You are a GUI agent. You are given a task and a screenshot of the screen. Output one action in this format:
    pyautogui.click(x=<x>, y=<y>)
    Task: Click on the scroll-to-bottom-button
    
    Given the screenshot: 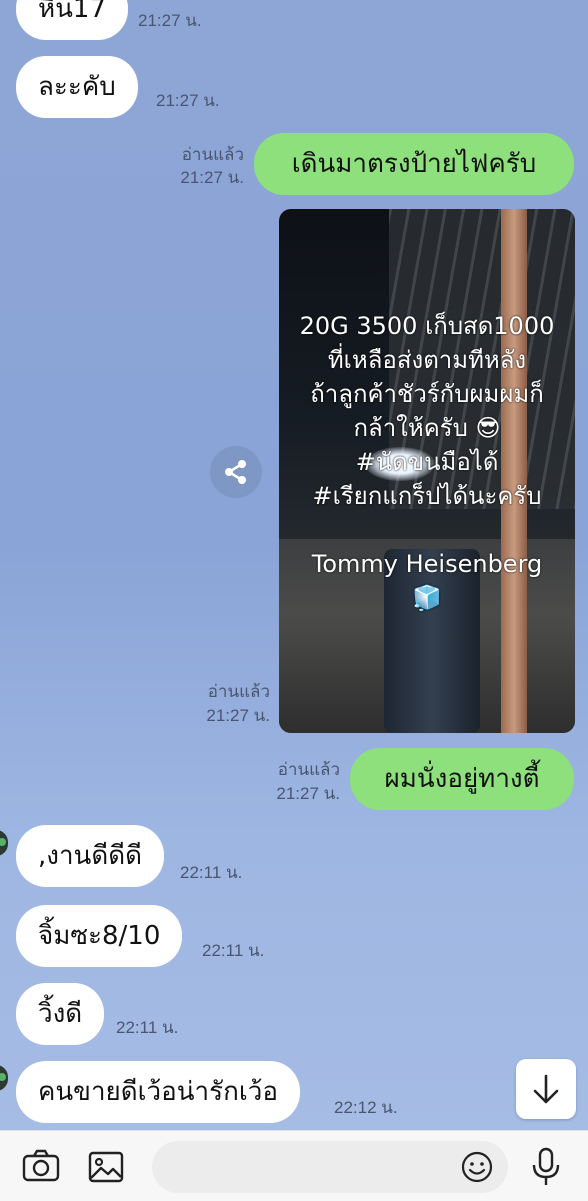 What is the action you would take?
    pyautogui.click(x=546, y=1089)
    